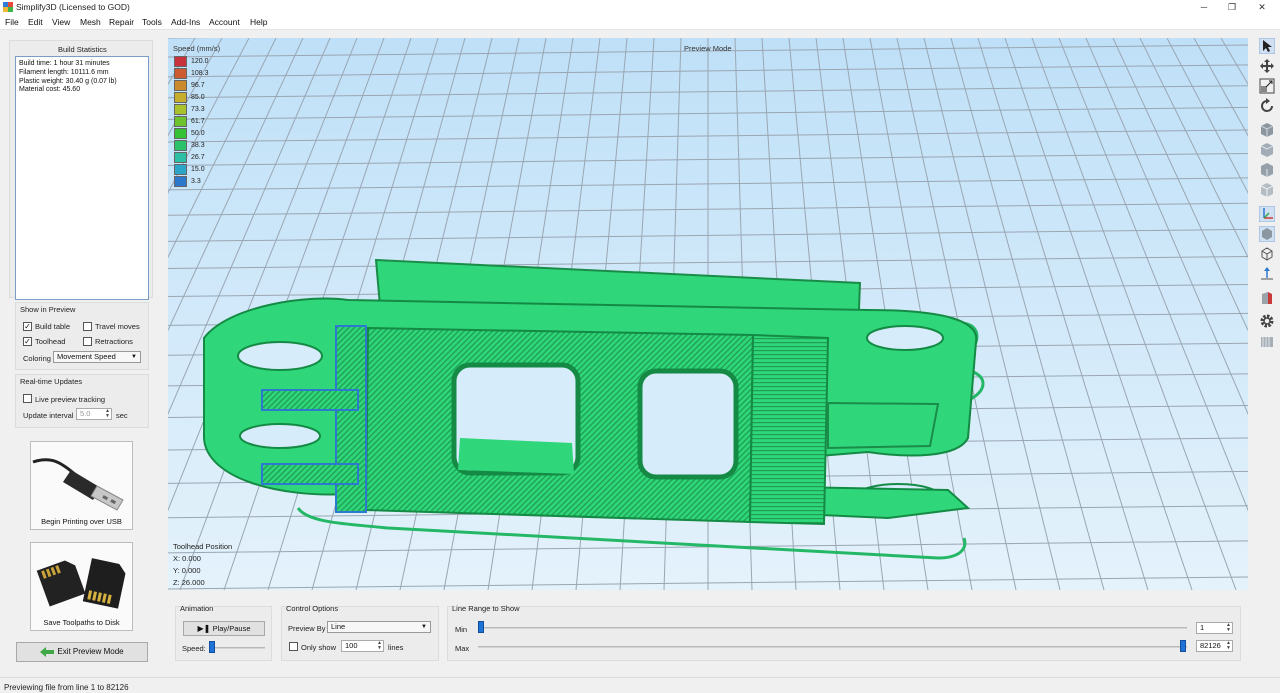  I want to click on max-spinbox: 82126 ▲ ▼, so click(1214, 646).